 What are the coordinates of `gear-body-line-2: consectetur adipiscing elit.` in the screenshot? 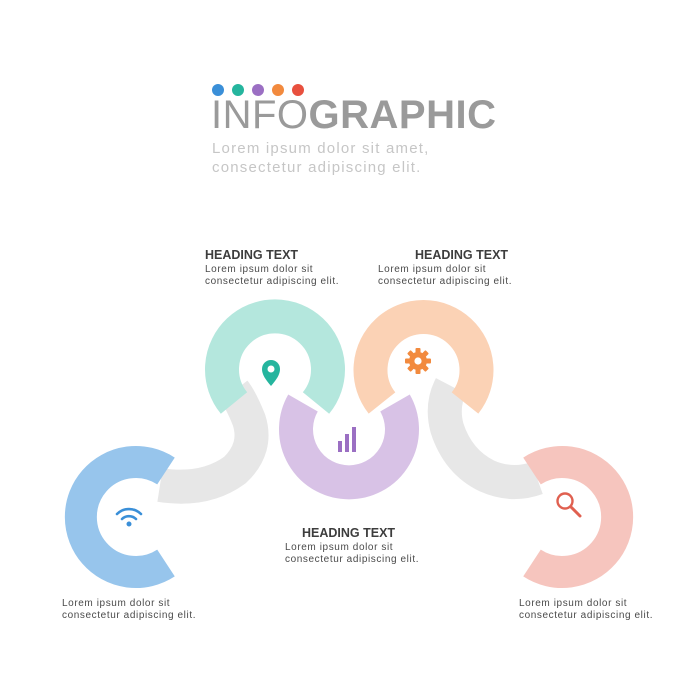 It's located at (445, 281).